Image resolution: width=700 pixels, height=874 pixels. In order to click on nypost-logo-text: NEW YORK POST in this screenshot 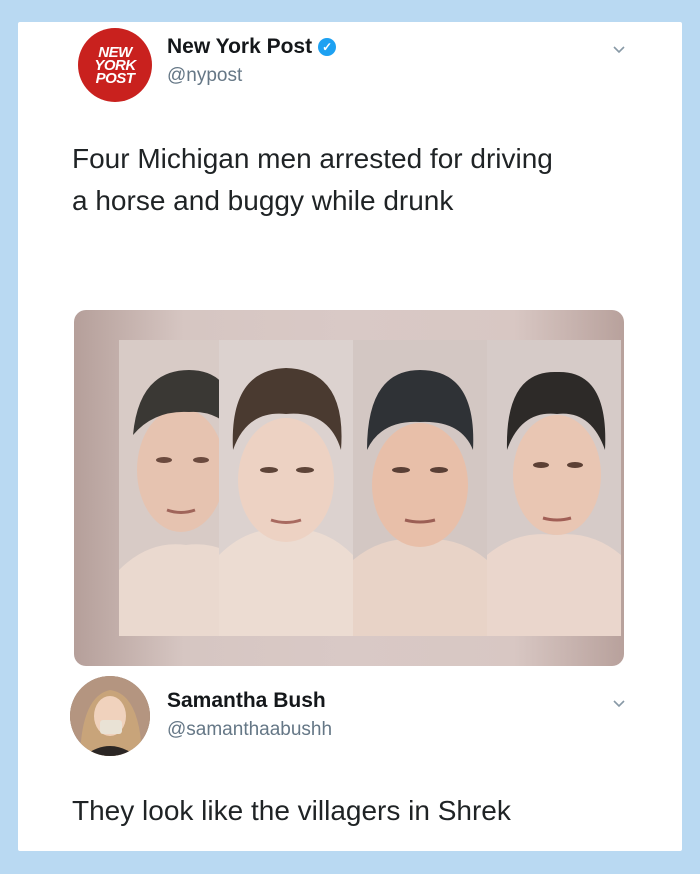, I will do `click(115, 65)`.